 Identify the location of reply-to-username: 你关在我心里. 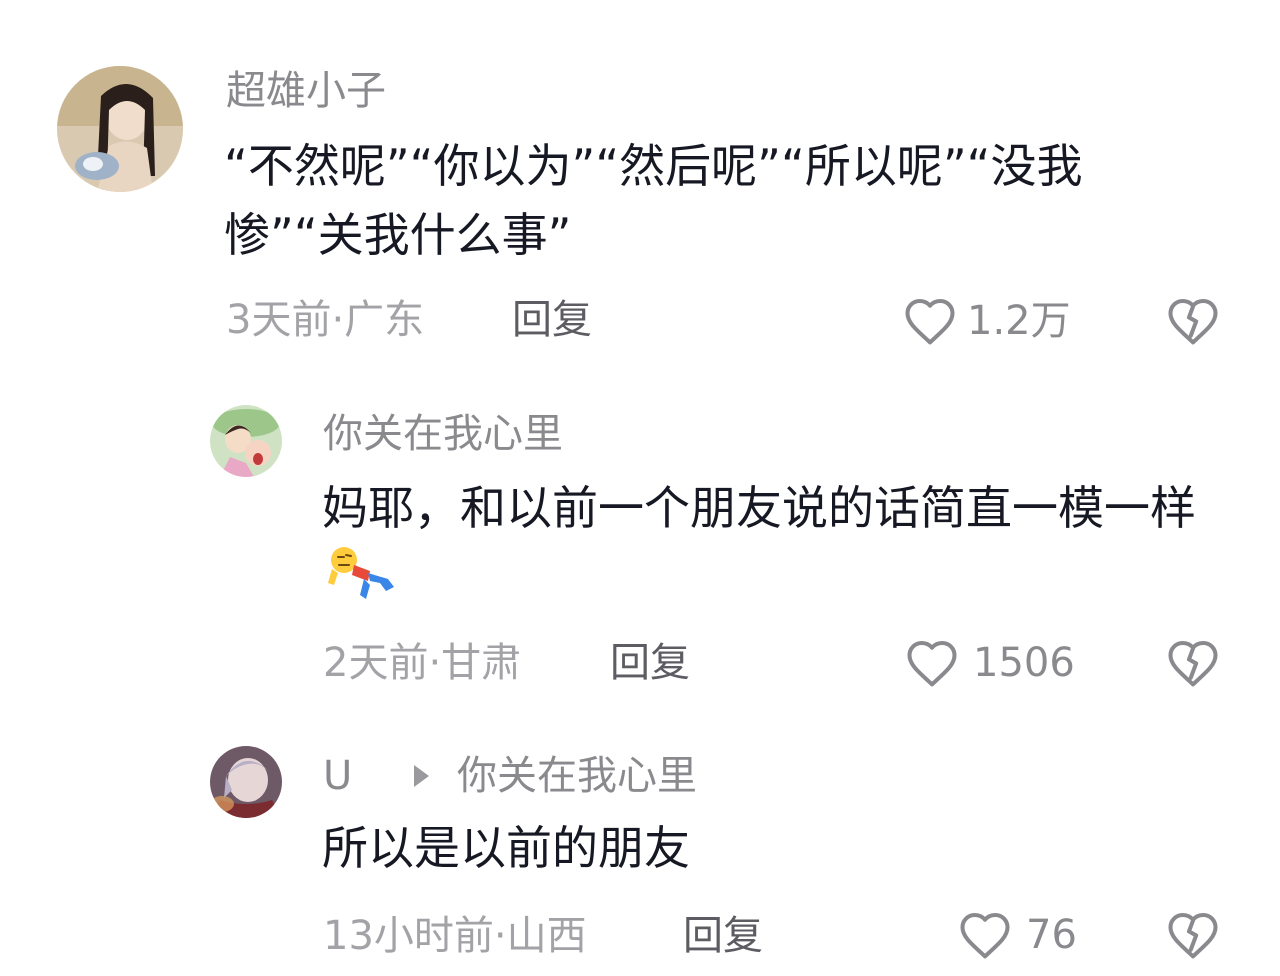
(577, 776).